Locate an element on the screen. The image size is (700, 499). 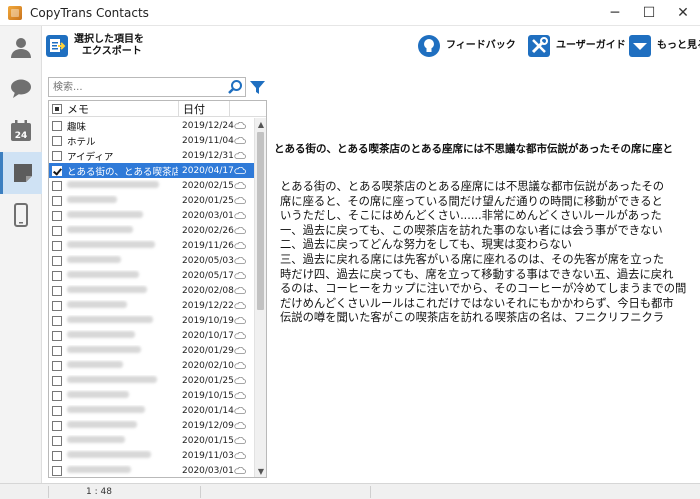
list-item: 2019/12/09 is located at coordinates (151, 425).